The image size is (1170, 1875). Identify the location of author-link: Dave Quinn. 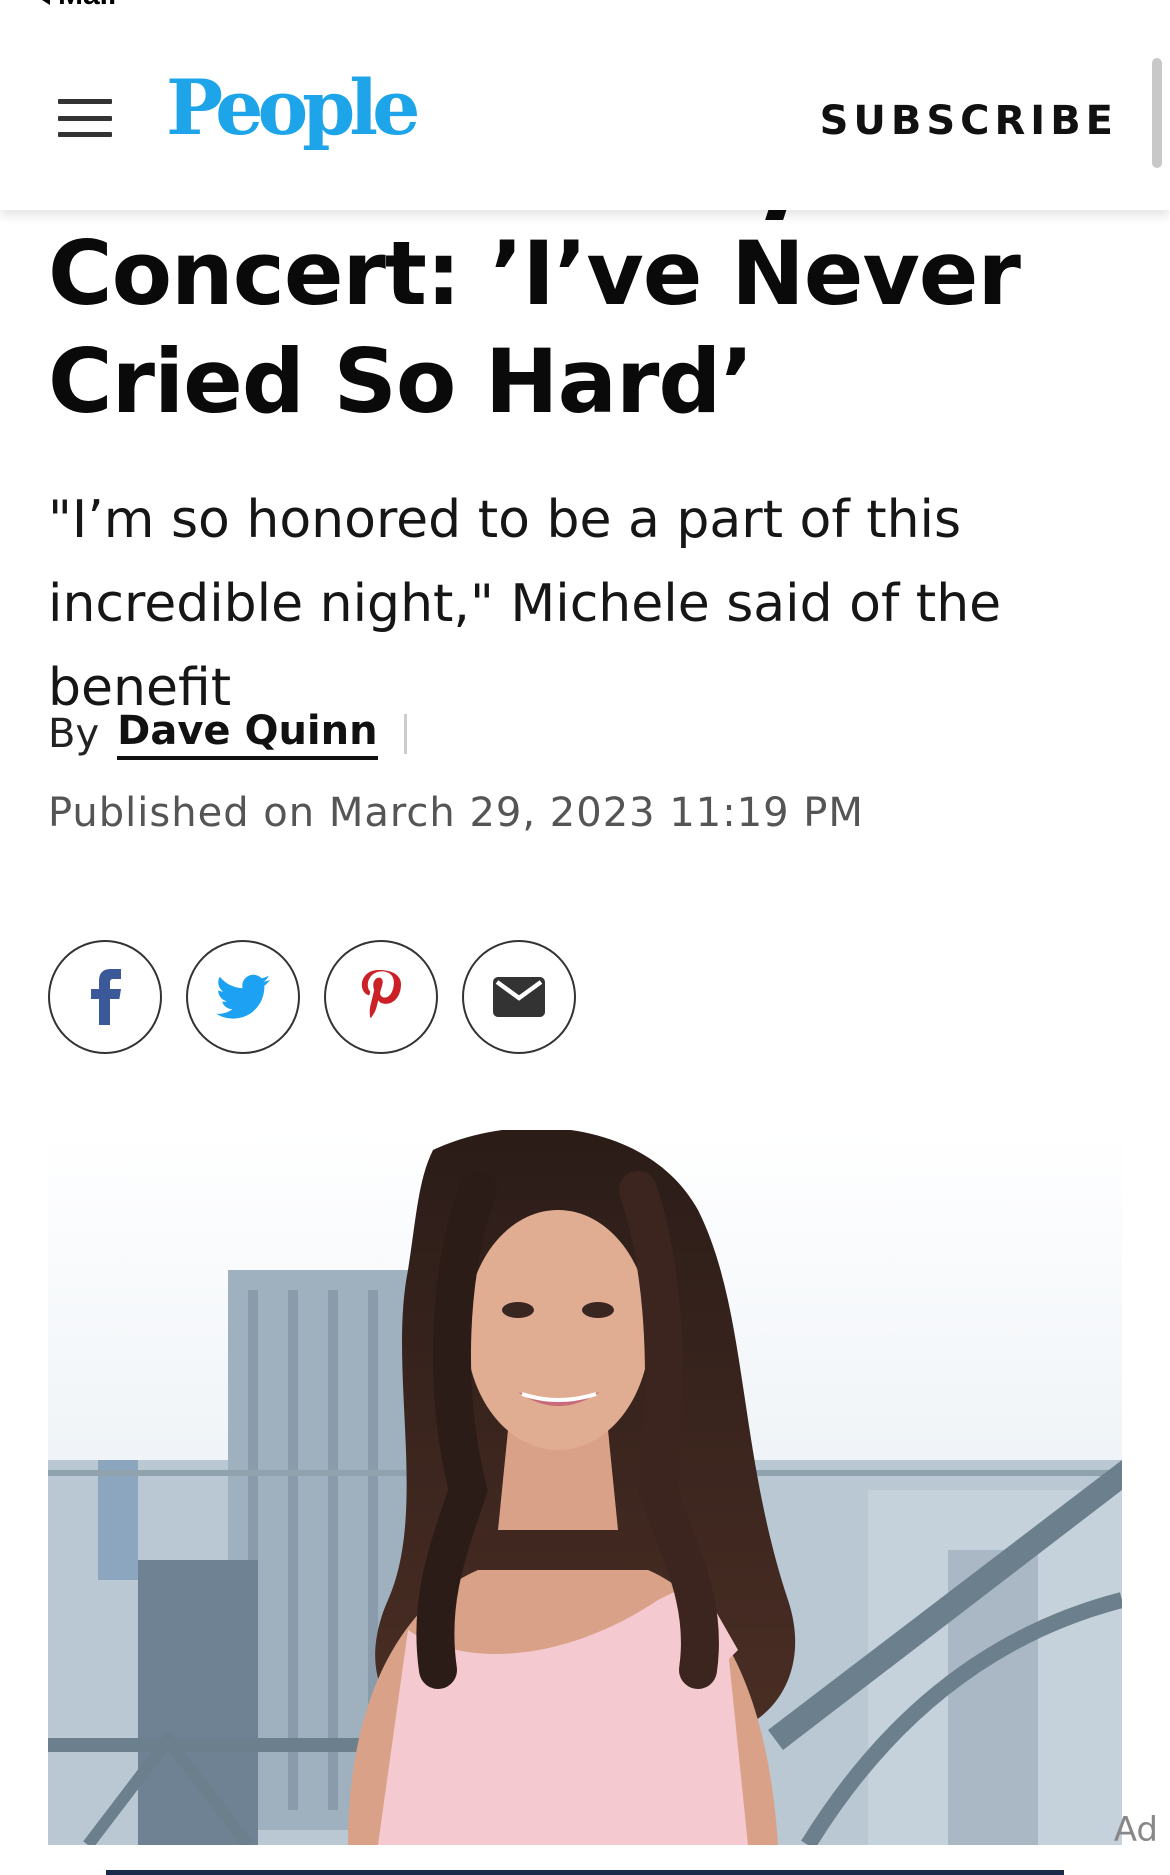
(247, 734).